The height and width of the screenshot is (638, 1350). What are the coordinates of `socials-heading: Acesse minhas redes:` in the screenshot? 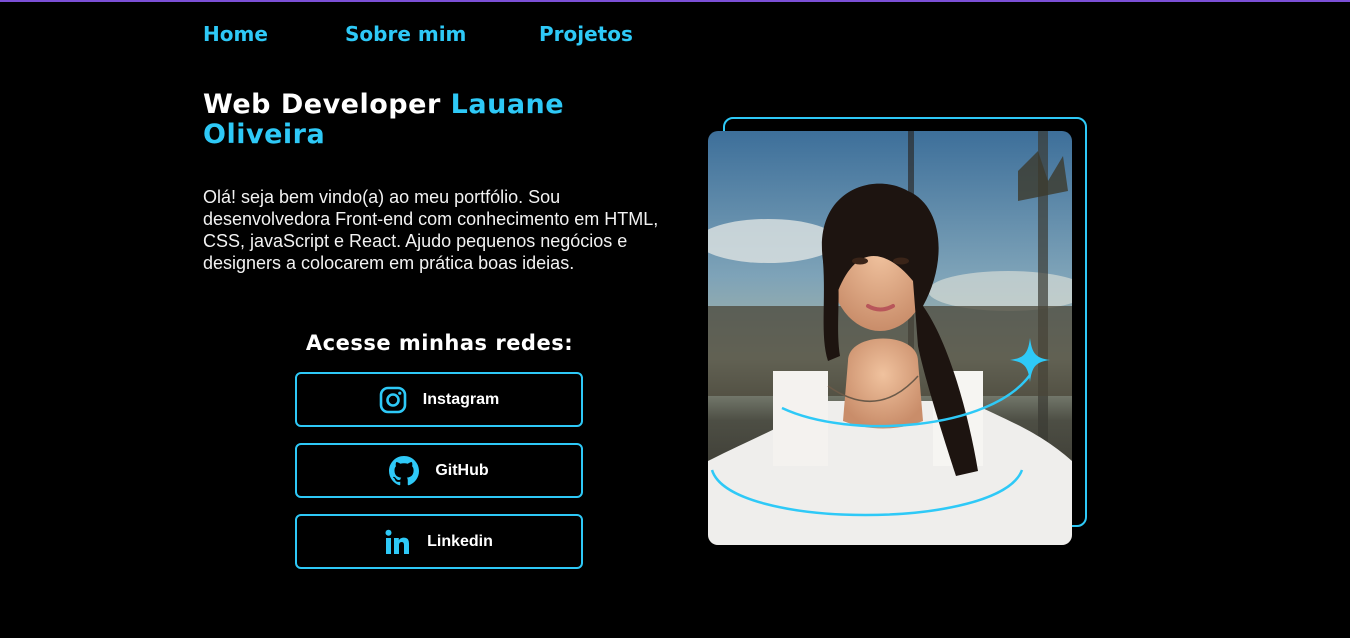 It's located at (439, 343).